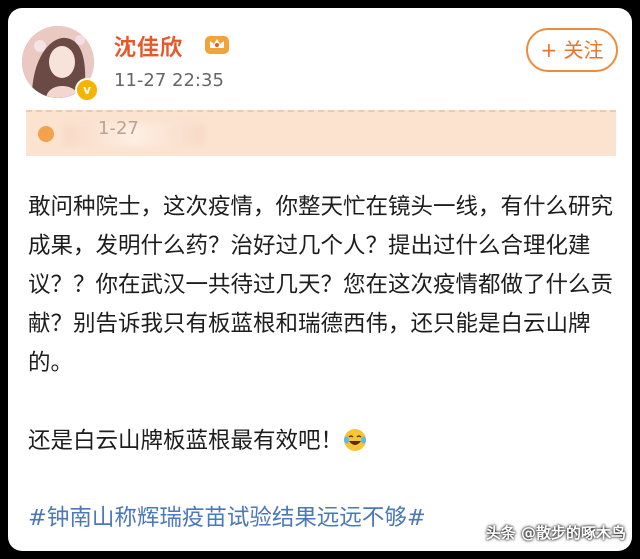  I want to click on post-paragraph-2-text: 还是白云山牌板蓝根最有效吧！, so click(186, 441).